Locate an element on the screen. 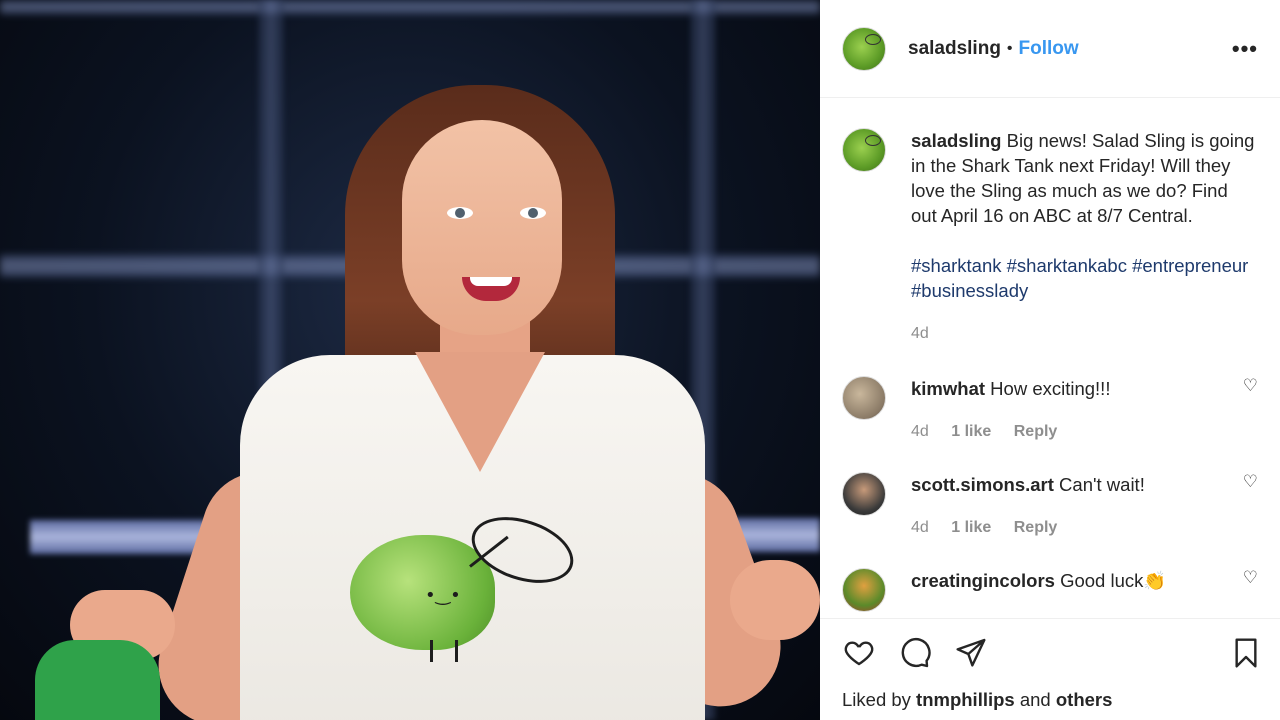 The width and height of the screenshot is (1280, 720). comment-username: creatingincolors is located at coordinates (983, 580).